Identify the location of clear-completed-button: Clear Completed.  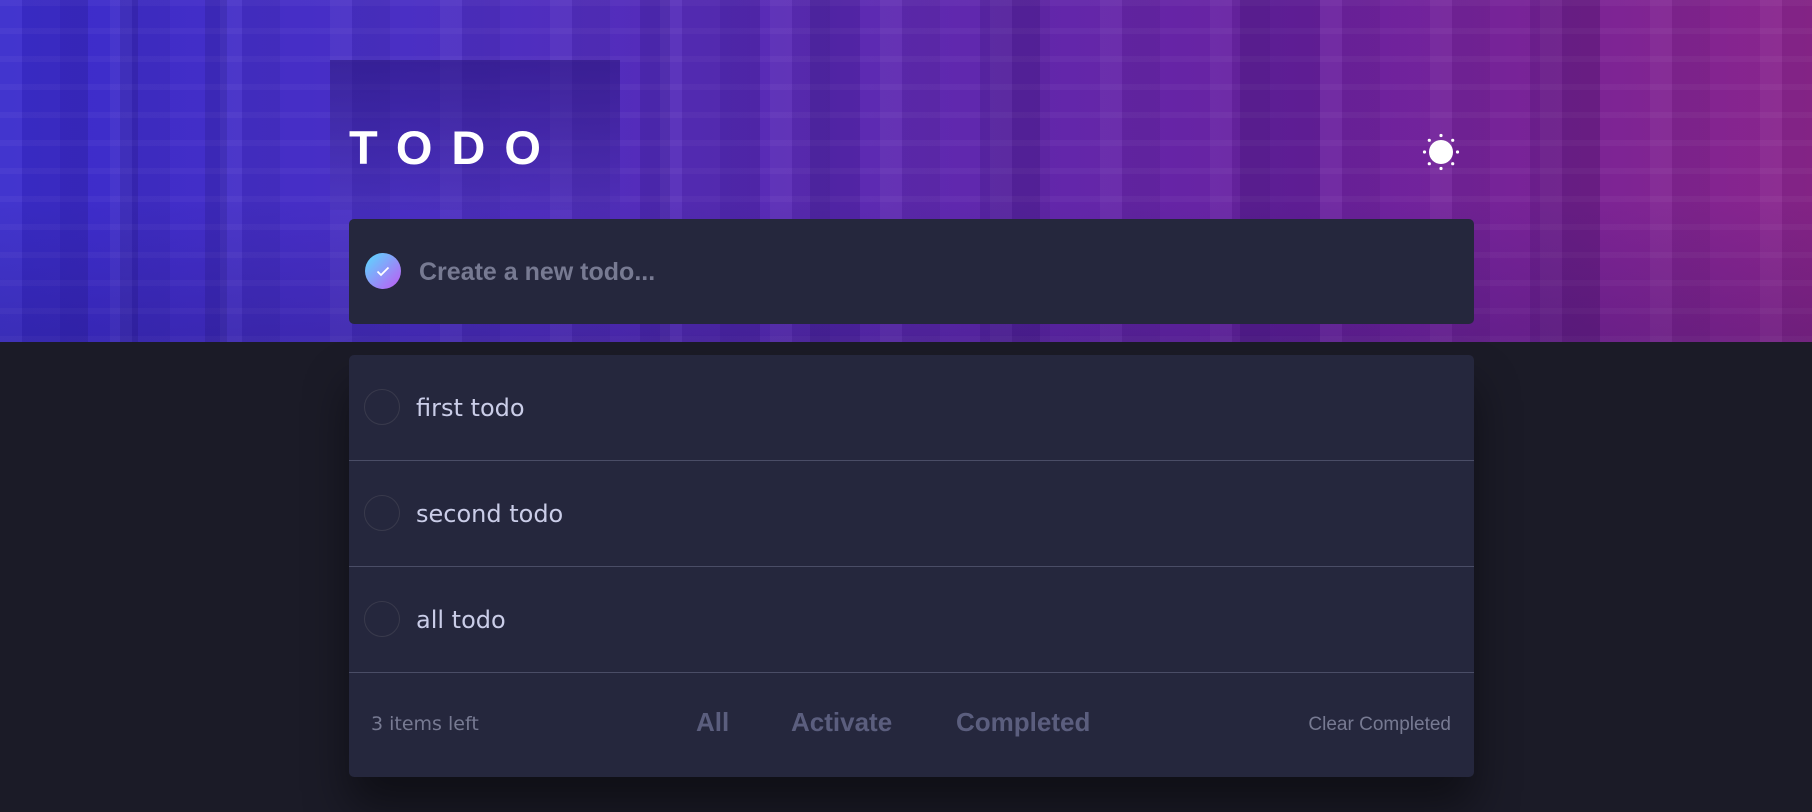
(1379, 725).